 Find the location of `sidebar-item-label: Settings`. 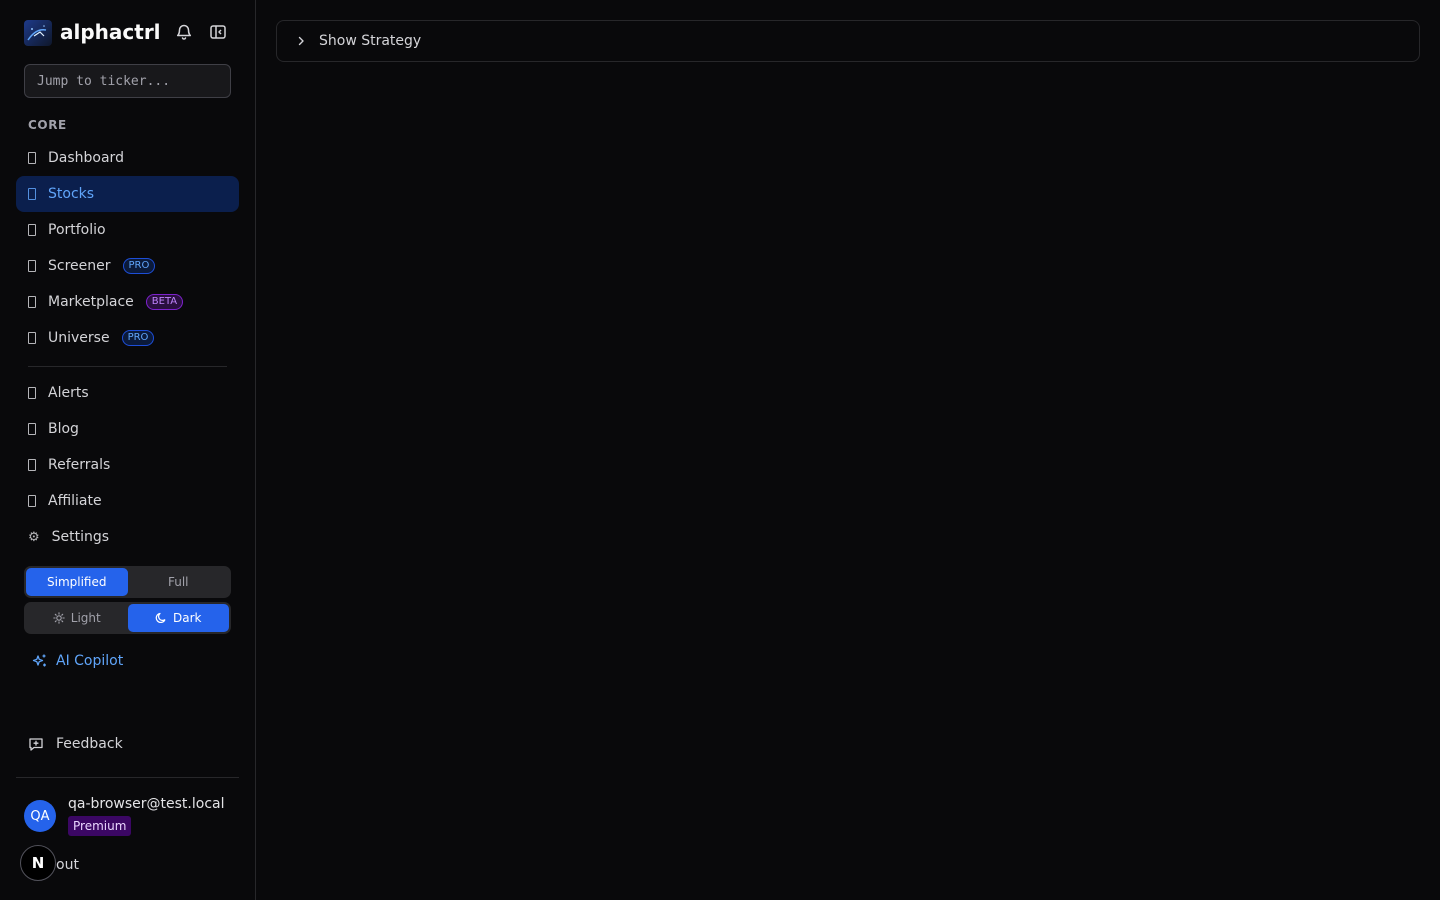

sidebar-item-label: Settings is located at coordinates (80, 537).